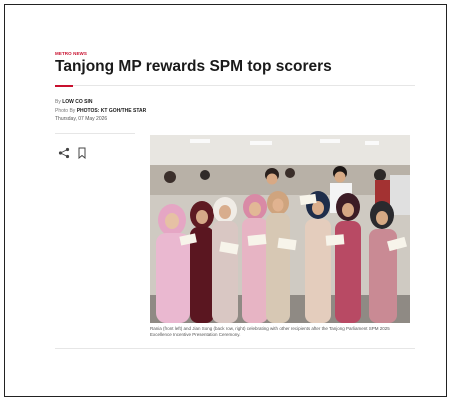 The height and width of the screenshot is (401, 453). I want to click on photo-credit: Photo By PHOTOS: KT GOH/THE STAR, so click(100, 111).